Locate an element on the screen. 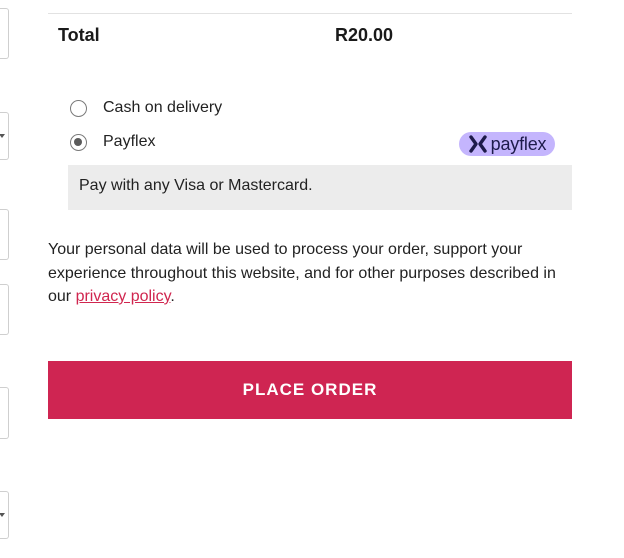 This screenshot has height=558, width=624. payment-option-payflex: Payflex is located at coordinates (112, 142).